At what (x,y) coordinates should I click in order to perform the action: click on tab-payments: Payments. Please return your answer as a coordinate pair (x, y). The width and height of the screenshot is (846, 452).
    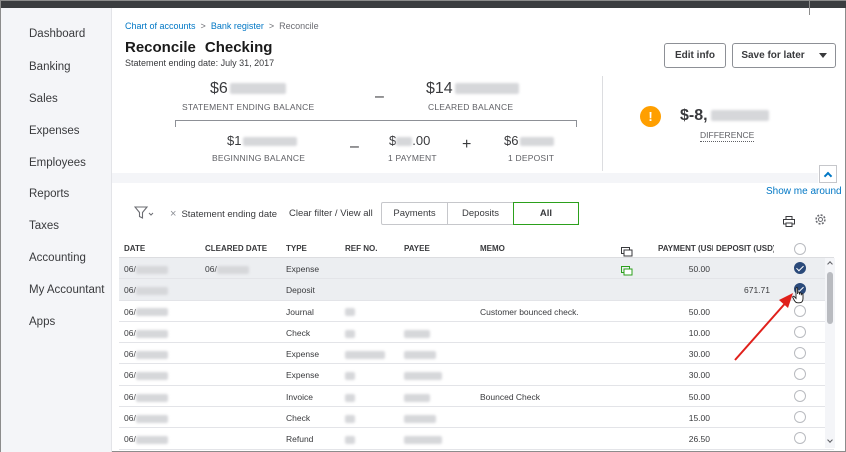
    Looking at the image, I should click on (415, 213).